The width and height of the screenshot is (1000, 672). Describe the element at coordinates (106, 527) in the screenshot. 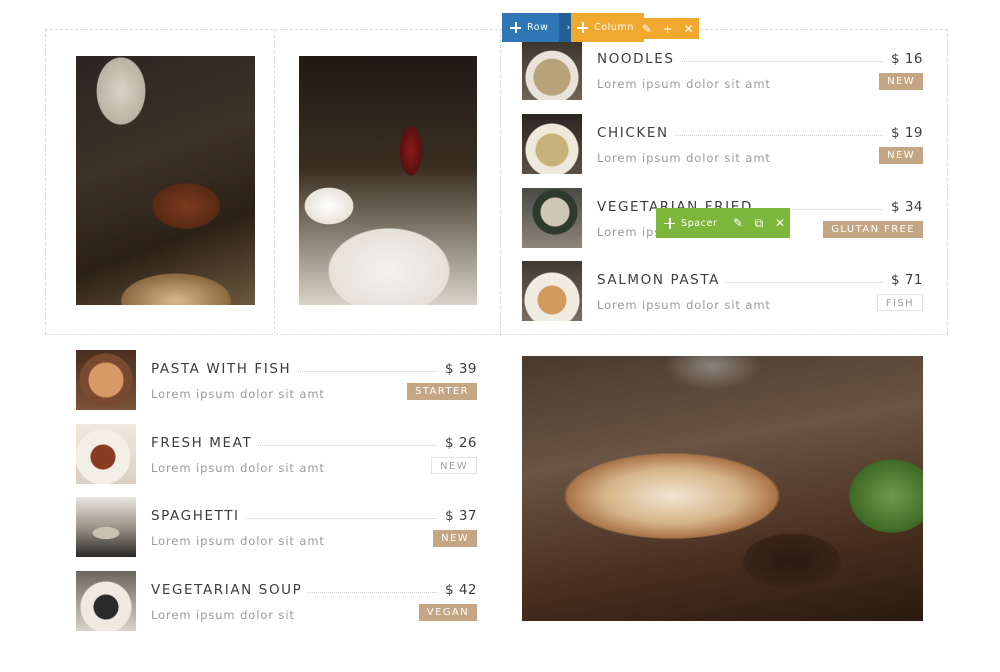

I see `spaghetti-photo` at that location.